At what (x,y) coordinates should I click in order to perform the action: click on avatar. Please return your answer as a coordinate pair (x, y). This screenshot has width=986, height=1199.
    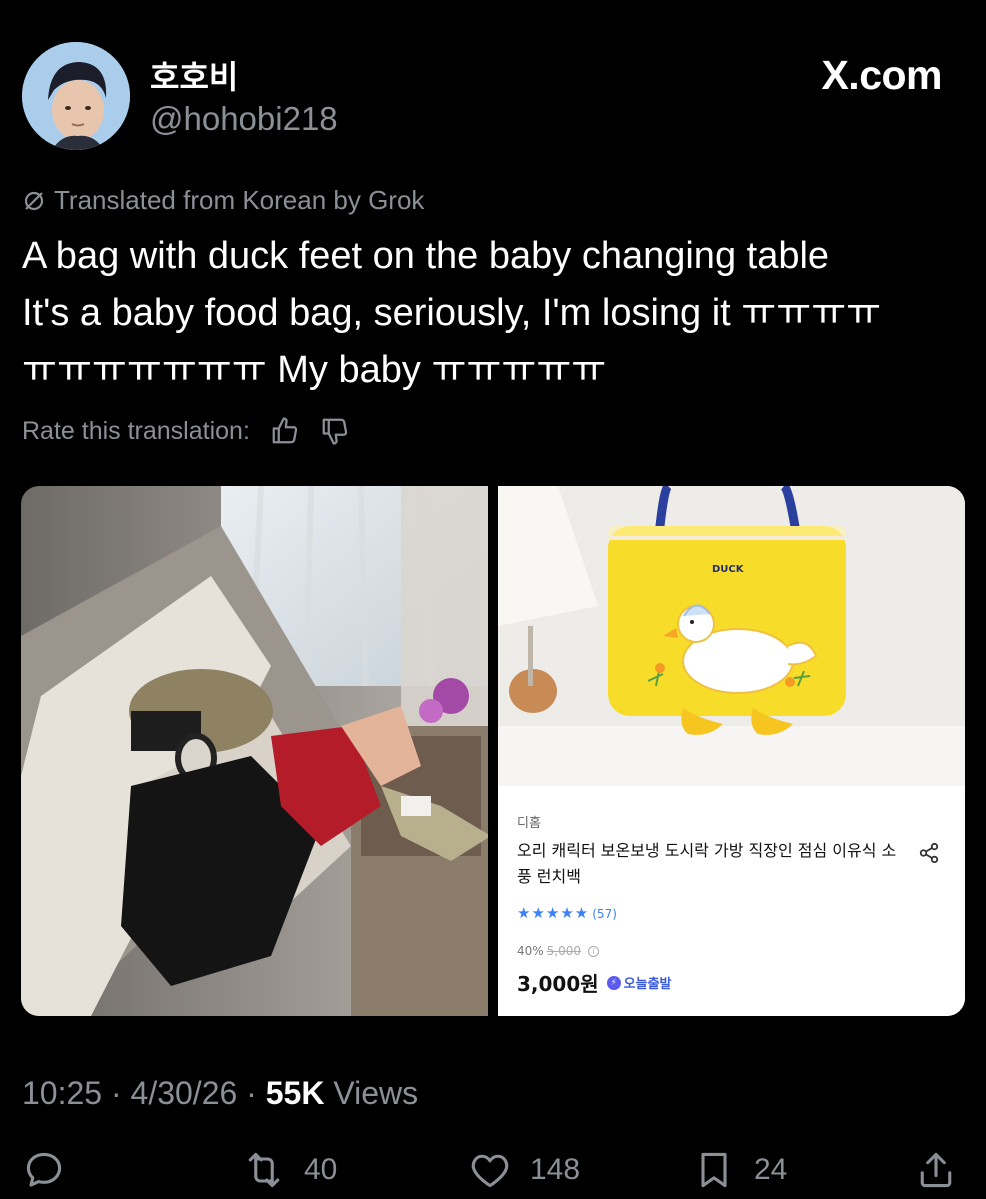
    Looking at the image, I should click on (76, 96).